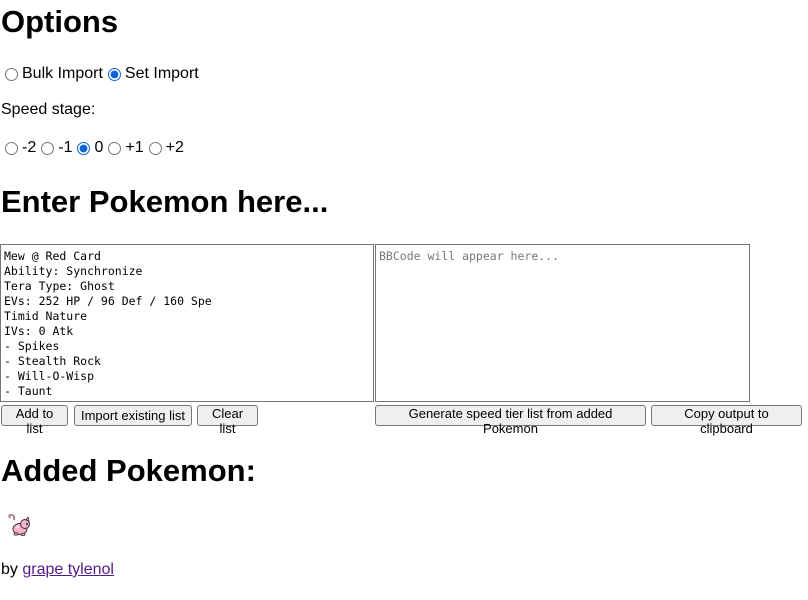 This screenshot has height=600, width=808. I want to click on radio-set-import-label: Set Import, so click(161, 73).